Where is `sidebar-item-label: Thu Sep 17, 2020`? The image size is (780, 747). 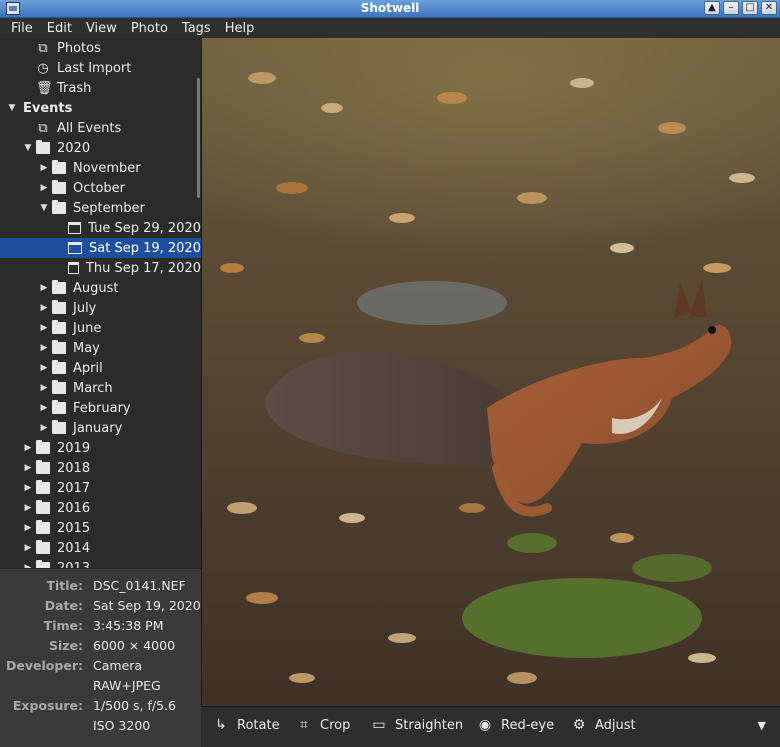 sidebar-item-label: Thu Sep 17, 2020 is located at coordinates (143, 268).